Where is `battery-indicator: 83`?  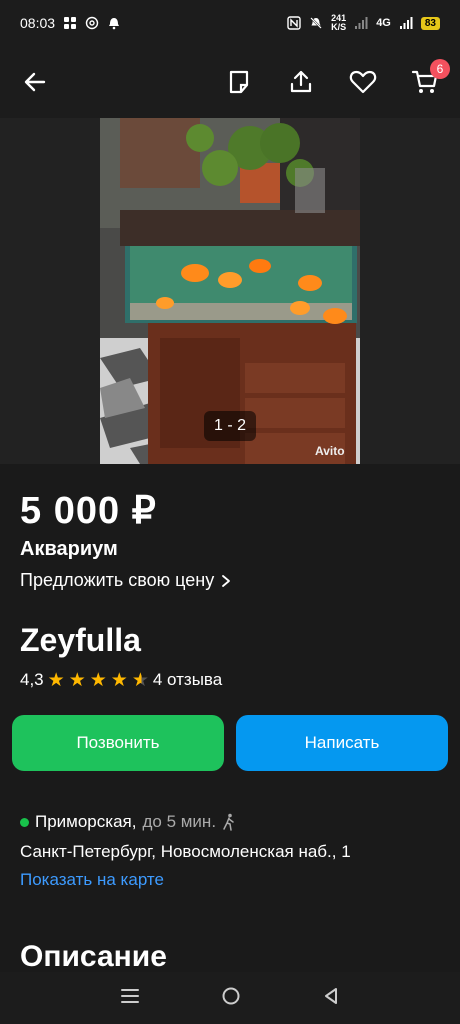
battery-indicator: 83 is located at coordinates (430, 23).